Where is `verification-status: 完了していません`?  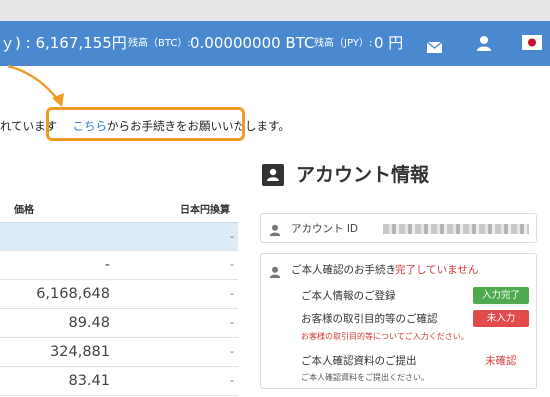
verification-status: 完了していません is located at coordinates (437, 270).